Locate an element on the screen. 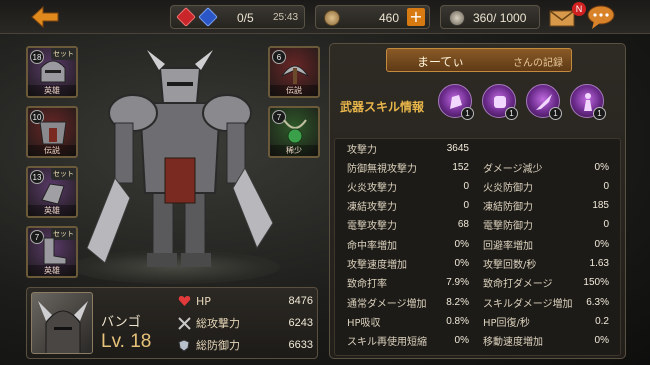  red-crystal-icon is located at coordinates (186, 17).